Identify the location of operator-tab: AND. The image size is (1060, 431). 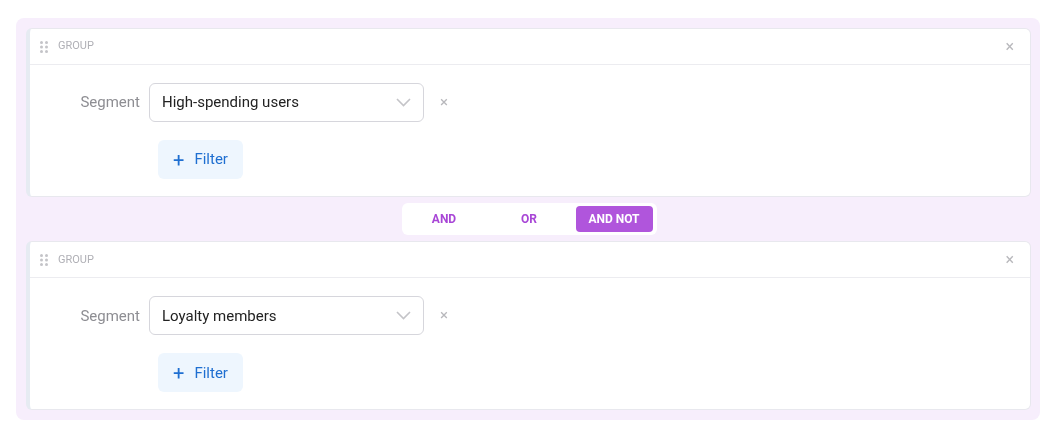
(444, 219).